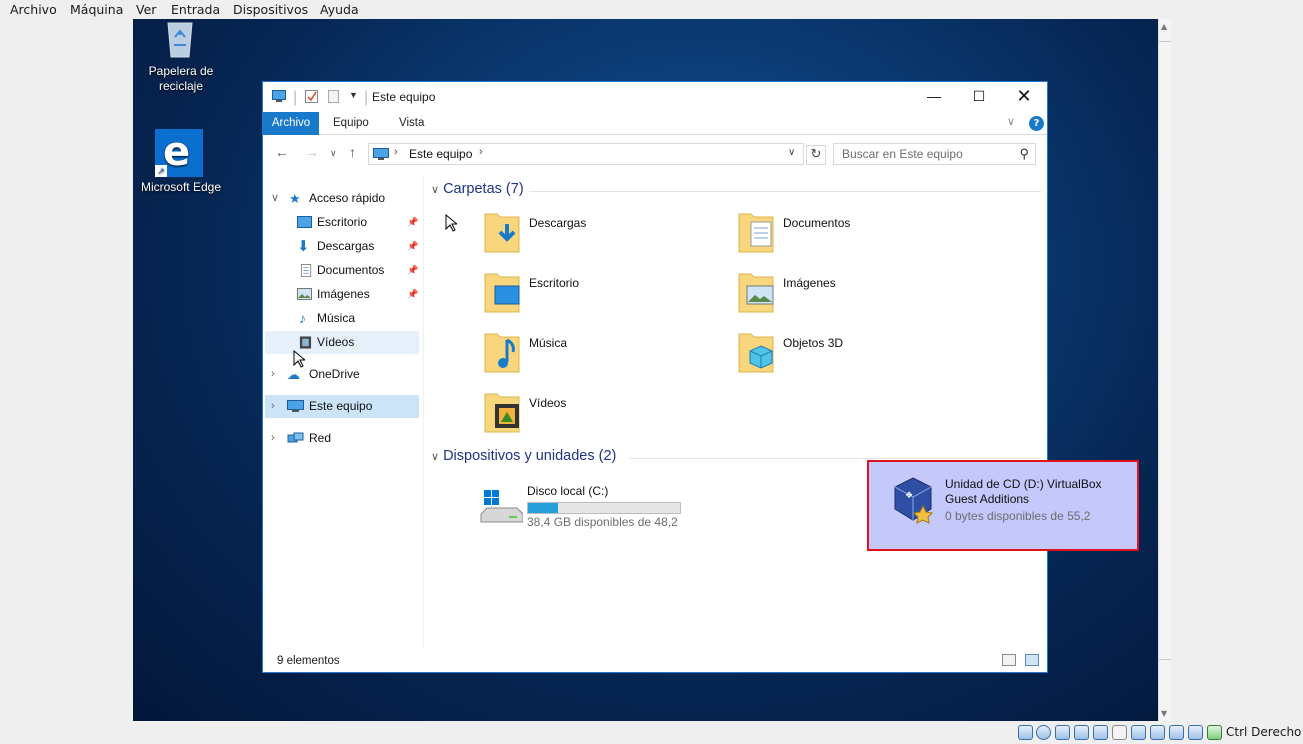 This screenshot has height=744, width=1303. I want to click on recent-locations-icon: ∨, so click(333, 153).